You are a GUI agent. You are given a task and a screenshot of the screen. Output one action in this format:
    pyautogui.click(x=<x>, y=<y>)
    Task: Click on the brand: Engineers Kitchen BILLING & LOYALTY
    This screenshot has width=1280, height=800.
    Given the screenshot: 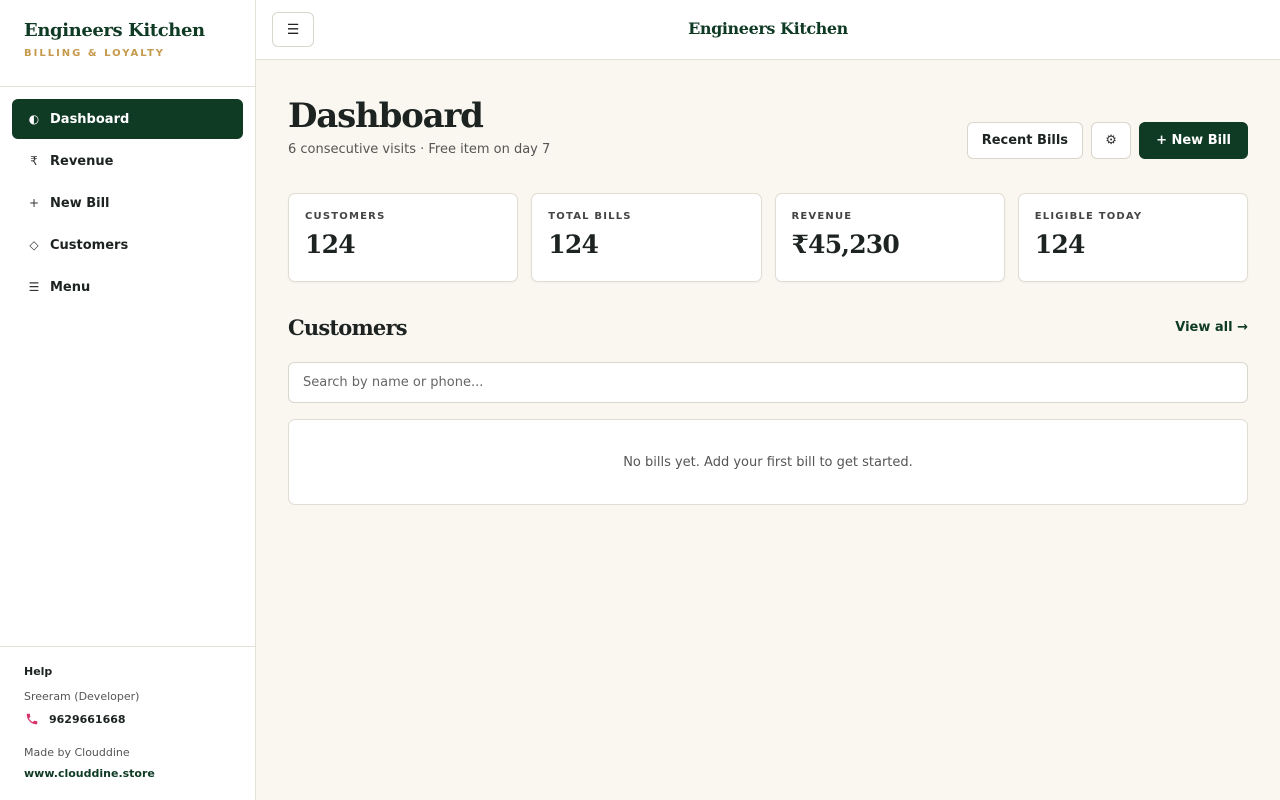 What is the action you would take?
    pyautogui.click(x=127, y=43)
    